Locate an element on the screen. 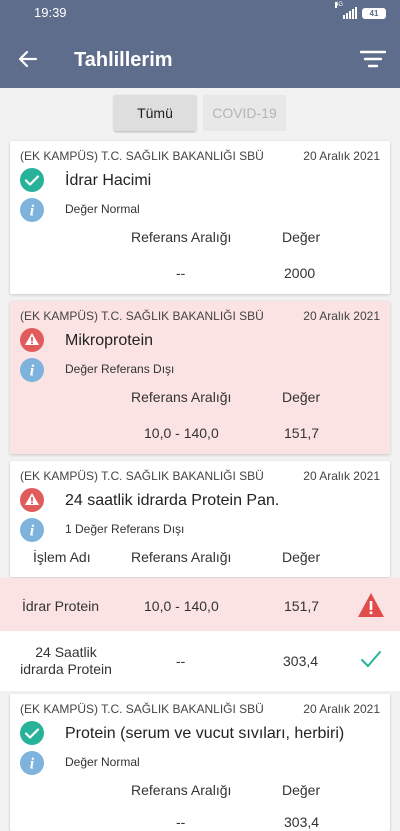 The height and width of the screenshot is (831, 400). page-title: Tahlillerim is located at coordinates (123, 60).